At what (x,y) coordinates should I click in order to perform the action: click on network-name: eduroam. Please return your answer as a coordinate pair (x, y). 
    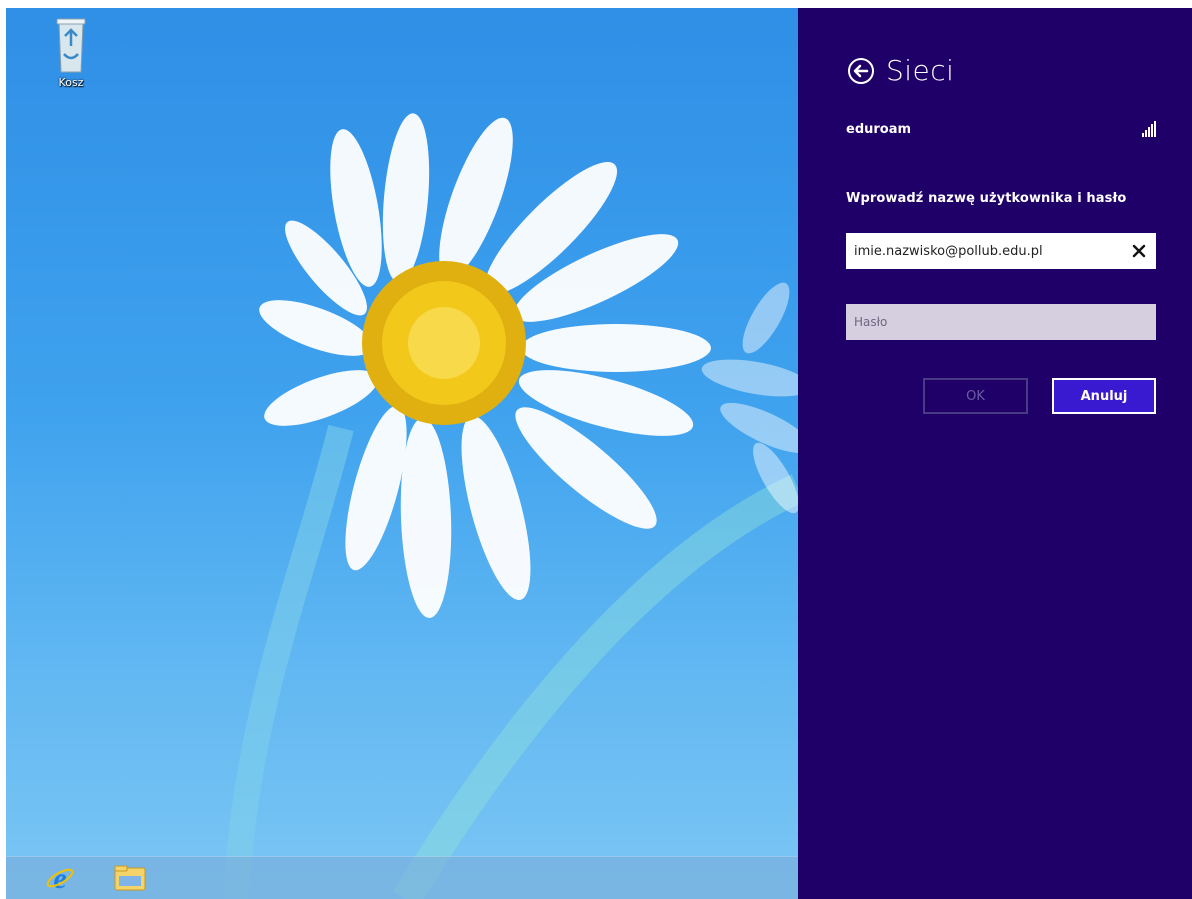
    Looking at the image, I should click on (879, 129).